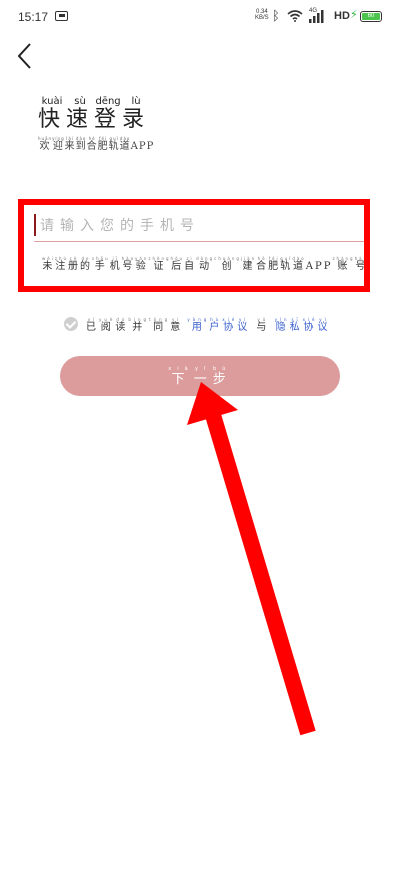 This screenshot has height=888, width=400. I want to click on char: 私, so click(296, 327).